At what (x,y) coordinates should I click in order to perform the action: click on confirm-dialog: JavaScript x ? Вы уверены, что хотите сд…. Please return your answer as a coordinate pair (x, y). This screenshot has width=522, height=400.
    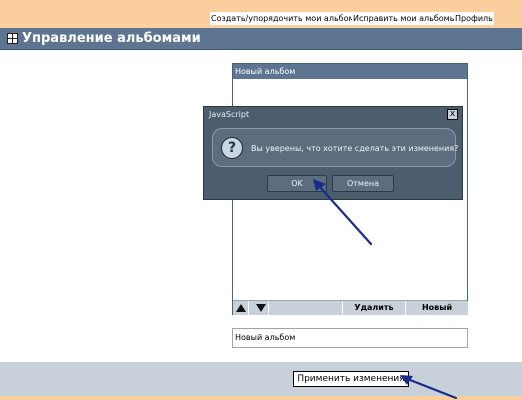
    Looking at the image, I should click on (333, 153).